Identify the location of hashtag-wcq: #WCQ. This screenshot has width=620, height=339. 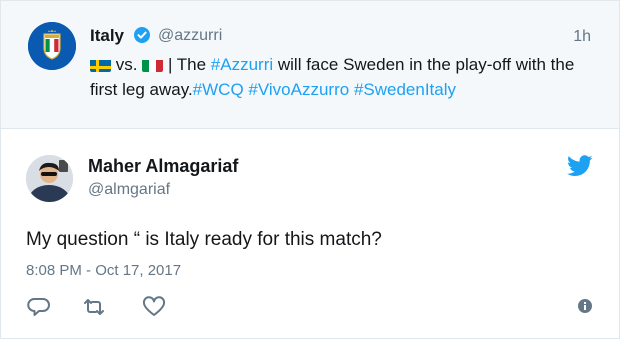
(218, 89).